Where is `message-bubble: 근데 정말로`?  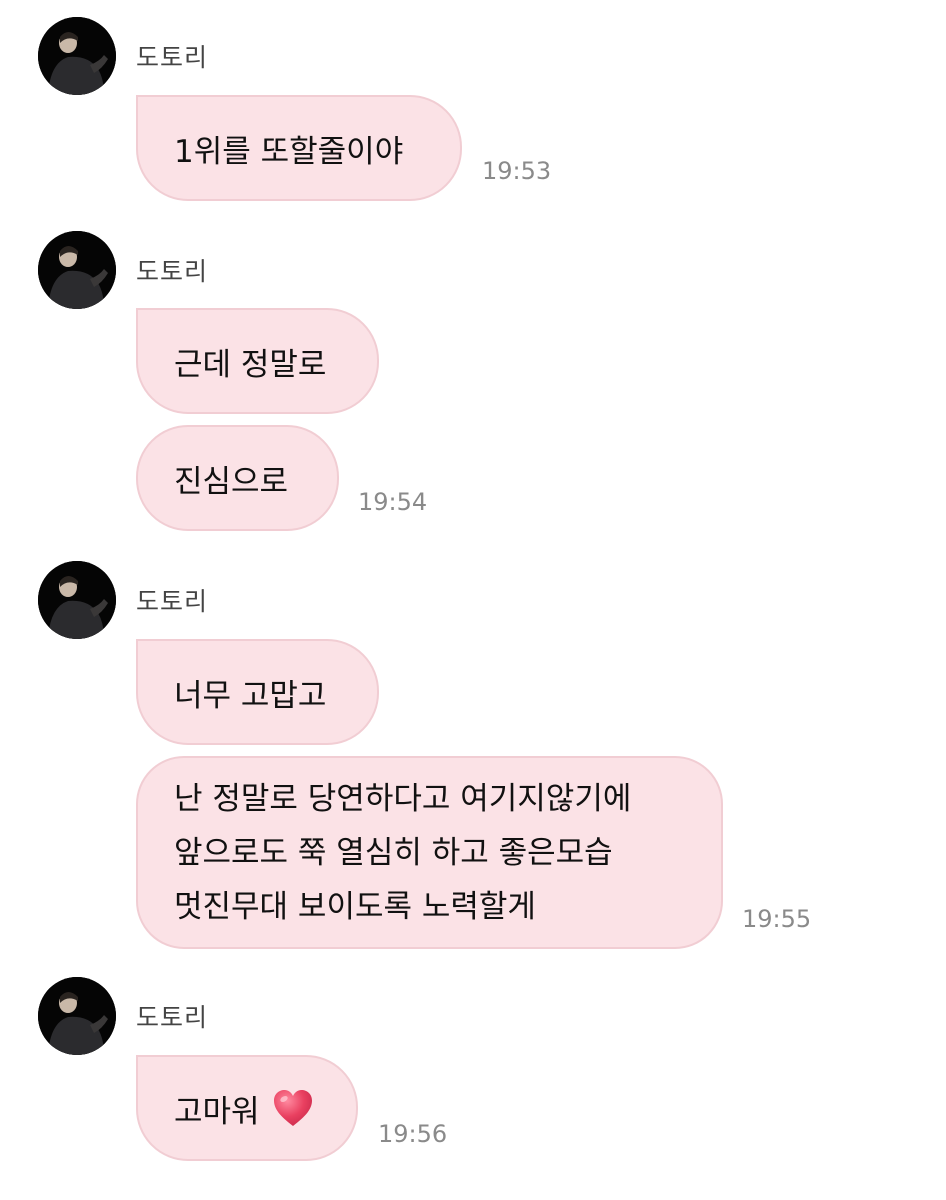 message-bubble: 근데 정말로 is located at coordinates (257, 361).